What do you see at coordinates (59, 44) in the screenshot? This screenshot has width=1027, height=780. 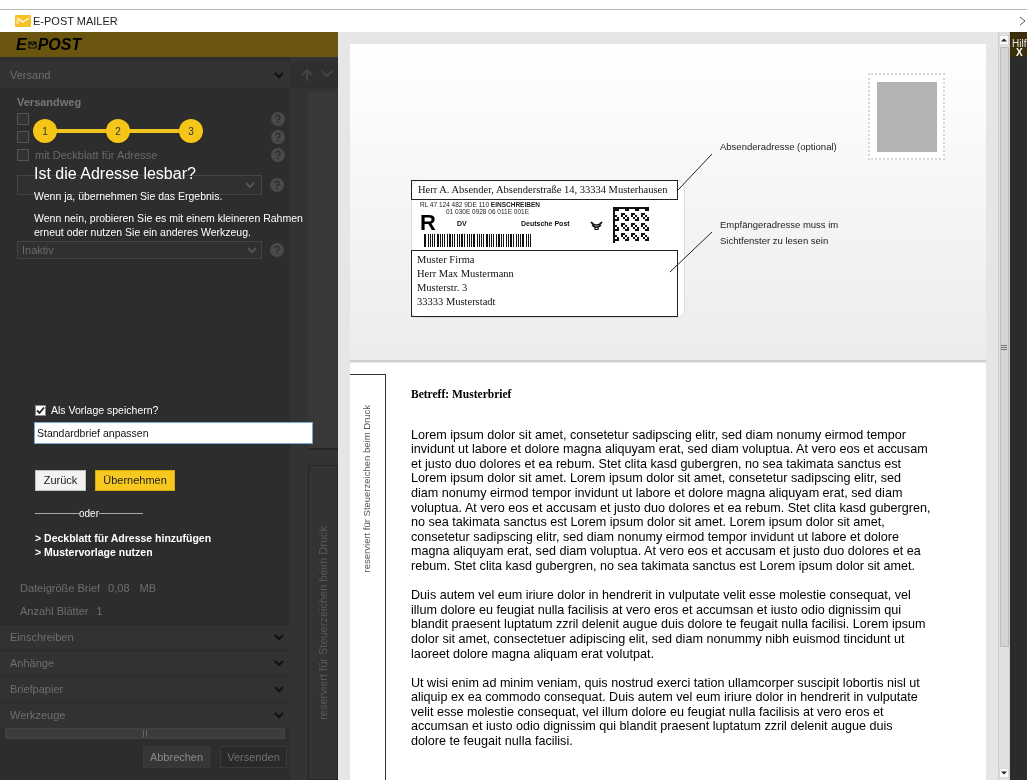 I see `logo-text: POST` at bounding box center [59, 44].